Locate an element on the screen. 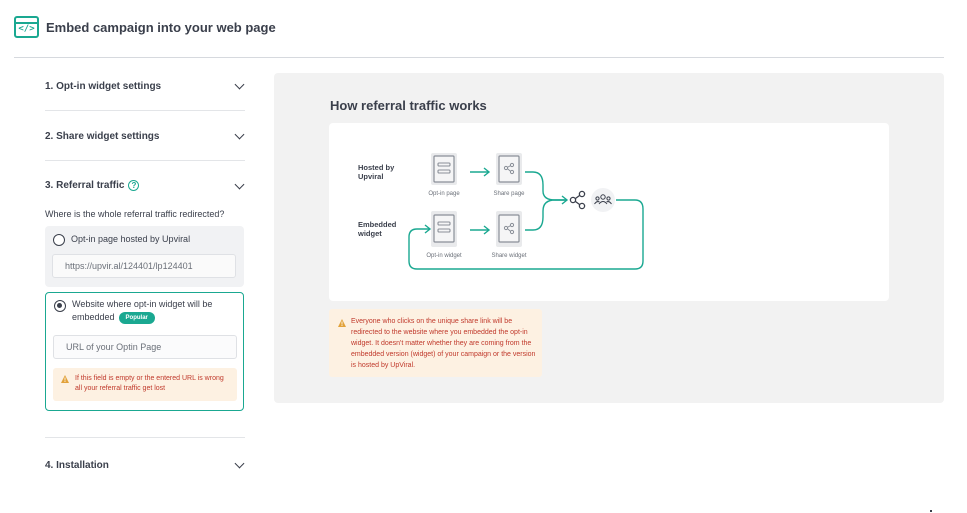 This screenshot has height=513, width=967. header-divider is located at coordinates (479, 57).